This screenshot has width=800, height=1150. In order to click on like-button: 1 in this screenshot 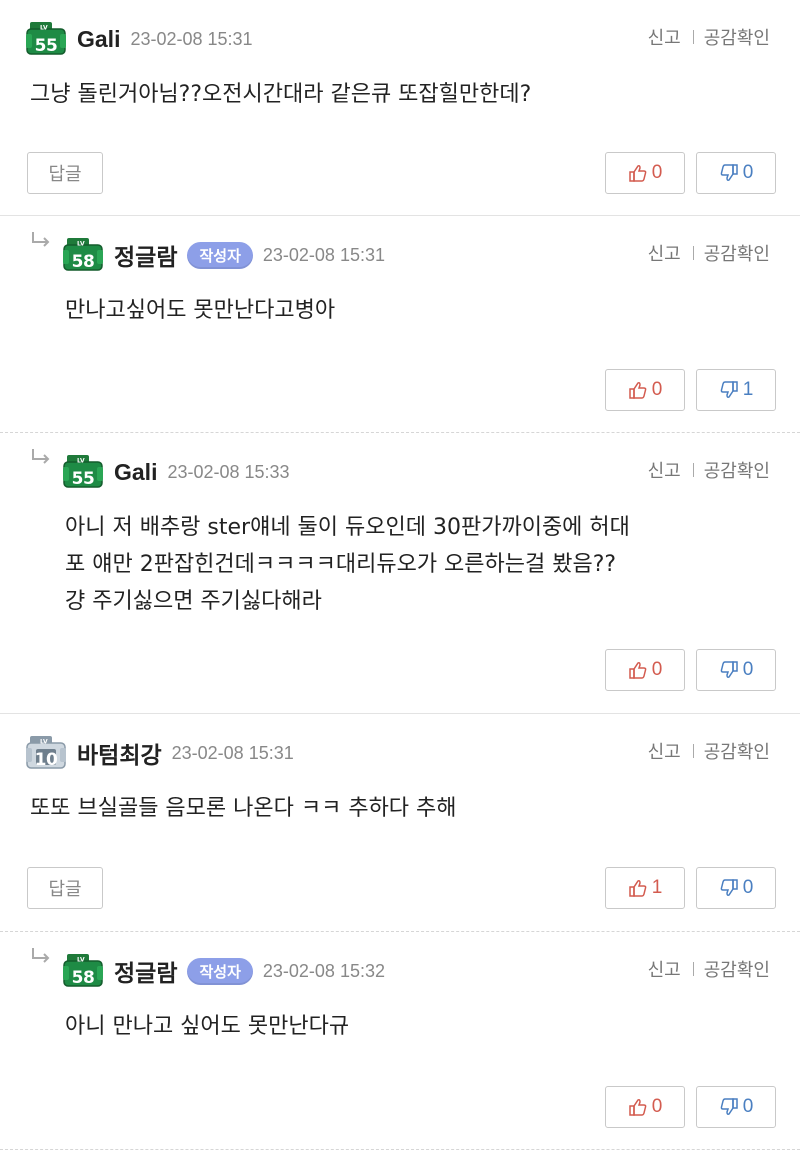, I will do `click(645, 888)`.